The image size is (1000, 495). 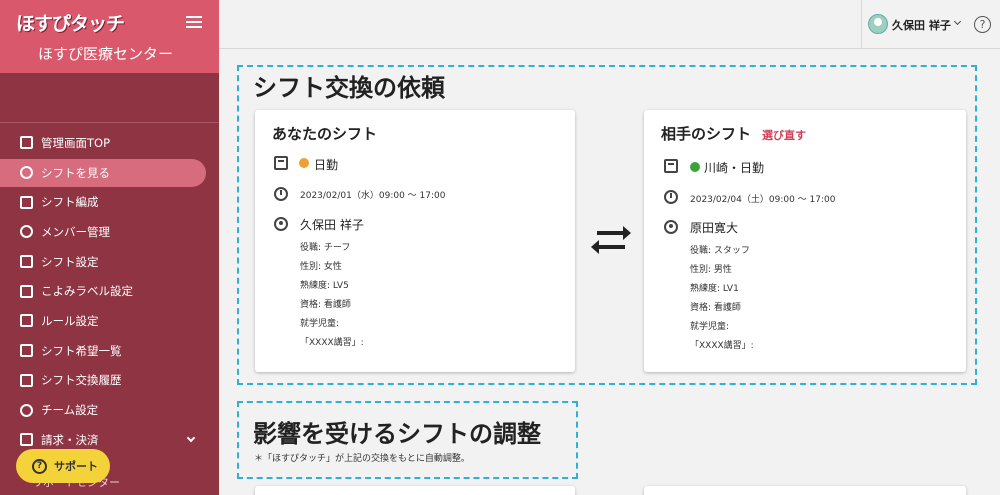 I want to click on top-bar: 久保田 祥子 ?, so click(x=609, y=24).